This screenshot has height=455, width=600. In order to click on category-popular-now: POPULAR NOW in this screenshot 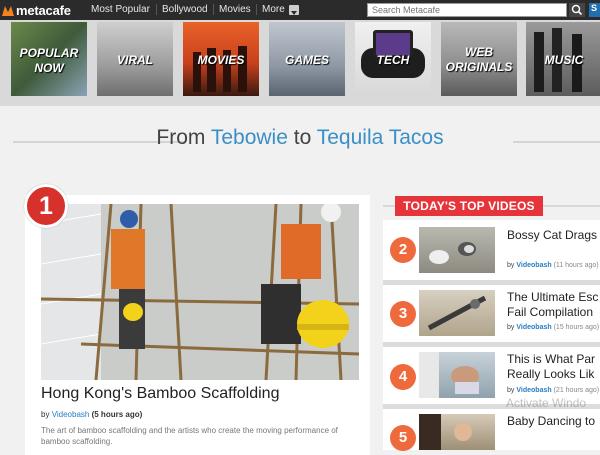, I will do `click(49, 59)`.